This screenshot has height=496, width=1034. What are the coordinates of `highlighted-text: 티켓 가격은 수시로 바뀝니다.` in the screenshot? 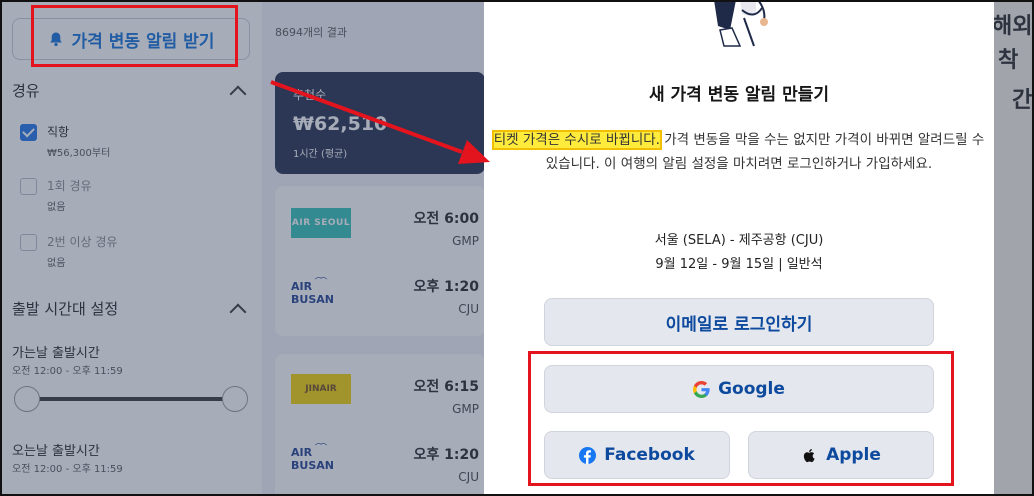 It's located at (576, 140).